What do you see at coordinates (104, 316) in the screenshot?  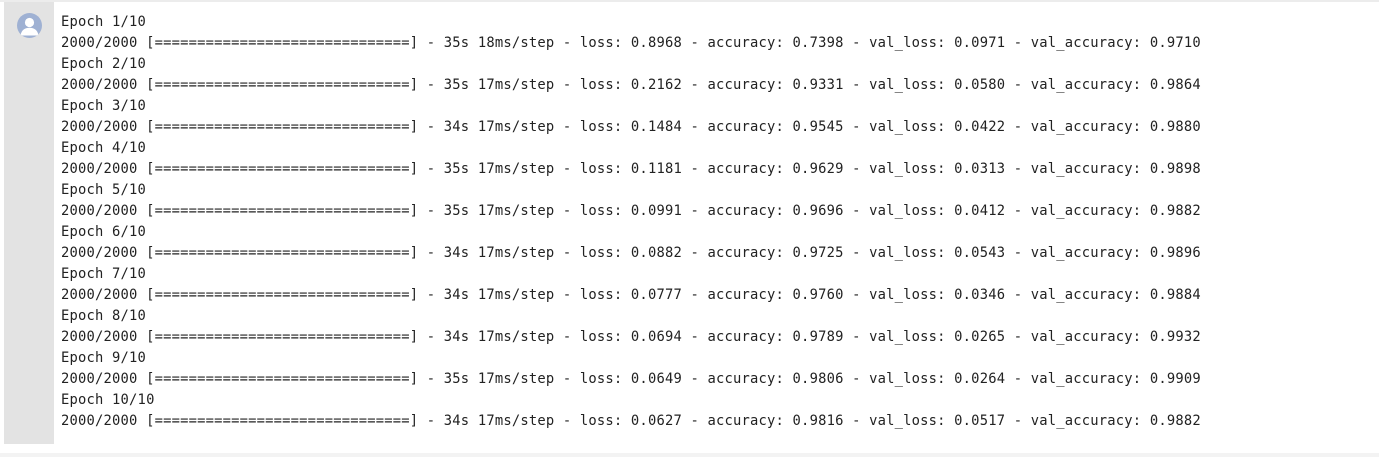 I see `epoch-line: Epoch 8/10` at bounding box center [104, 316].